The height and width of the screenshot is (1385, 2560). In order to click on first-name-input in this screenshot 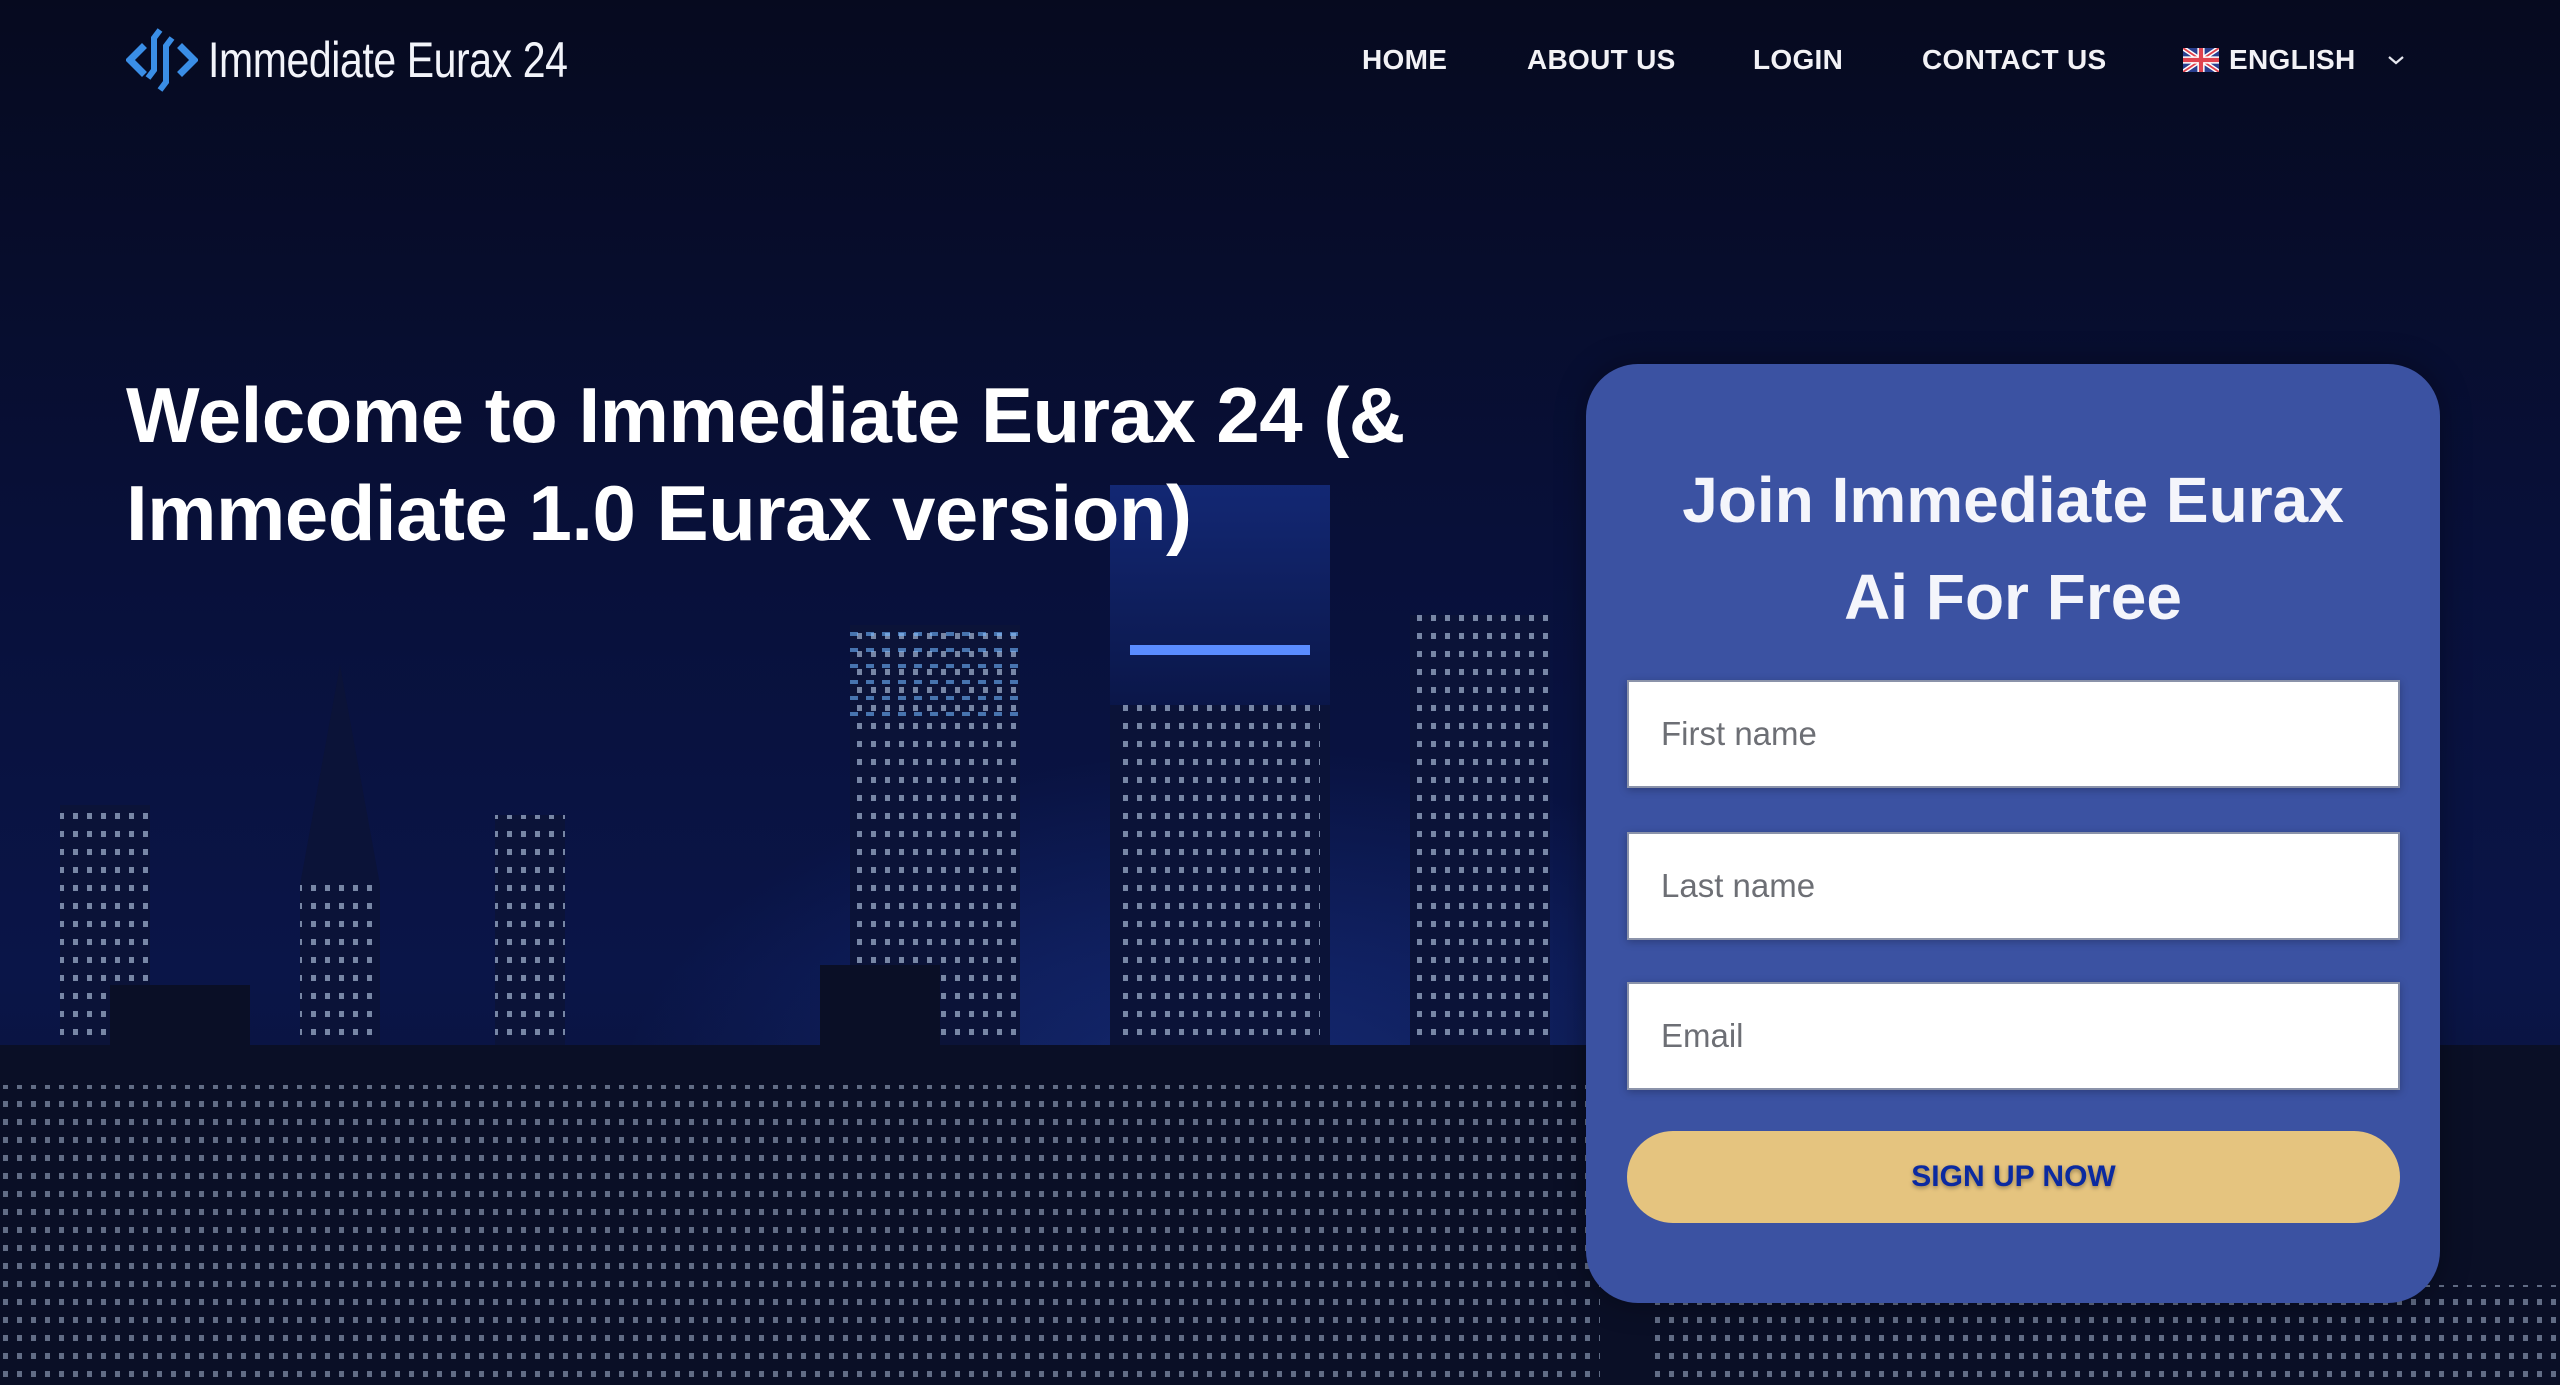, I will do `click(2013, 734)`.